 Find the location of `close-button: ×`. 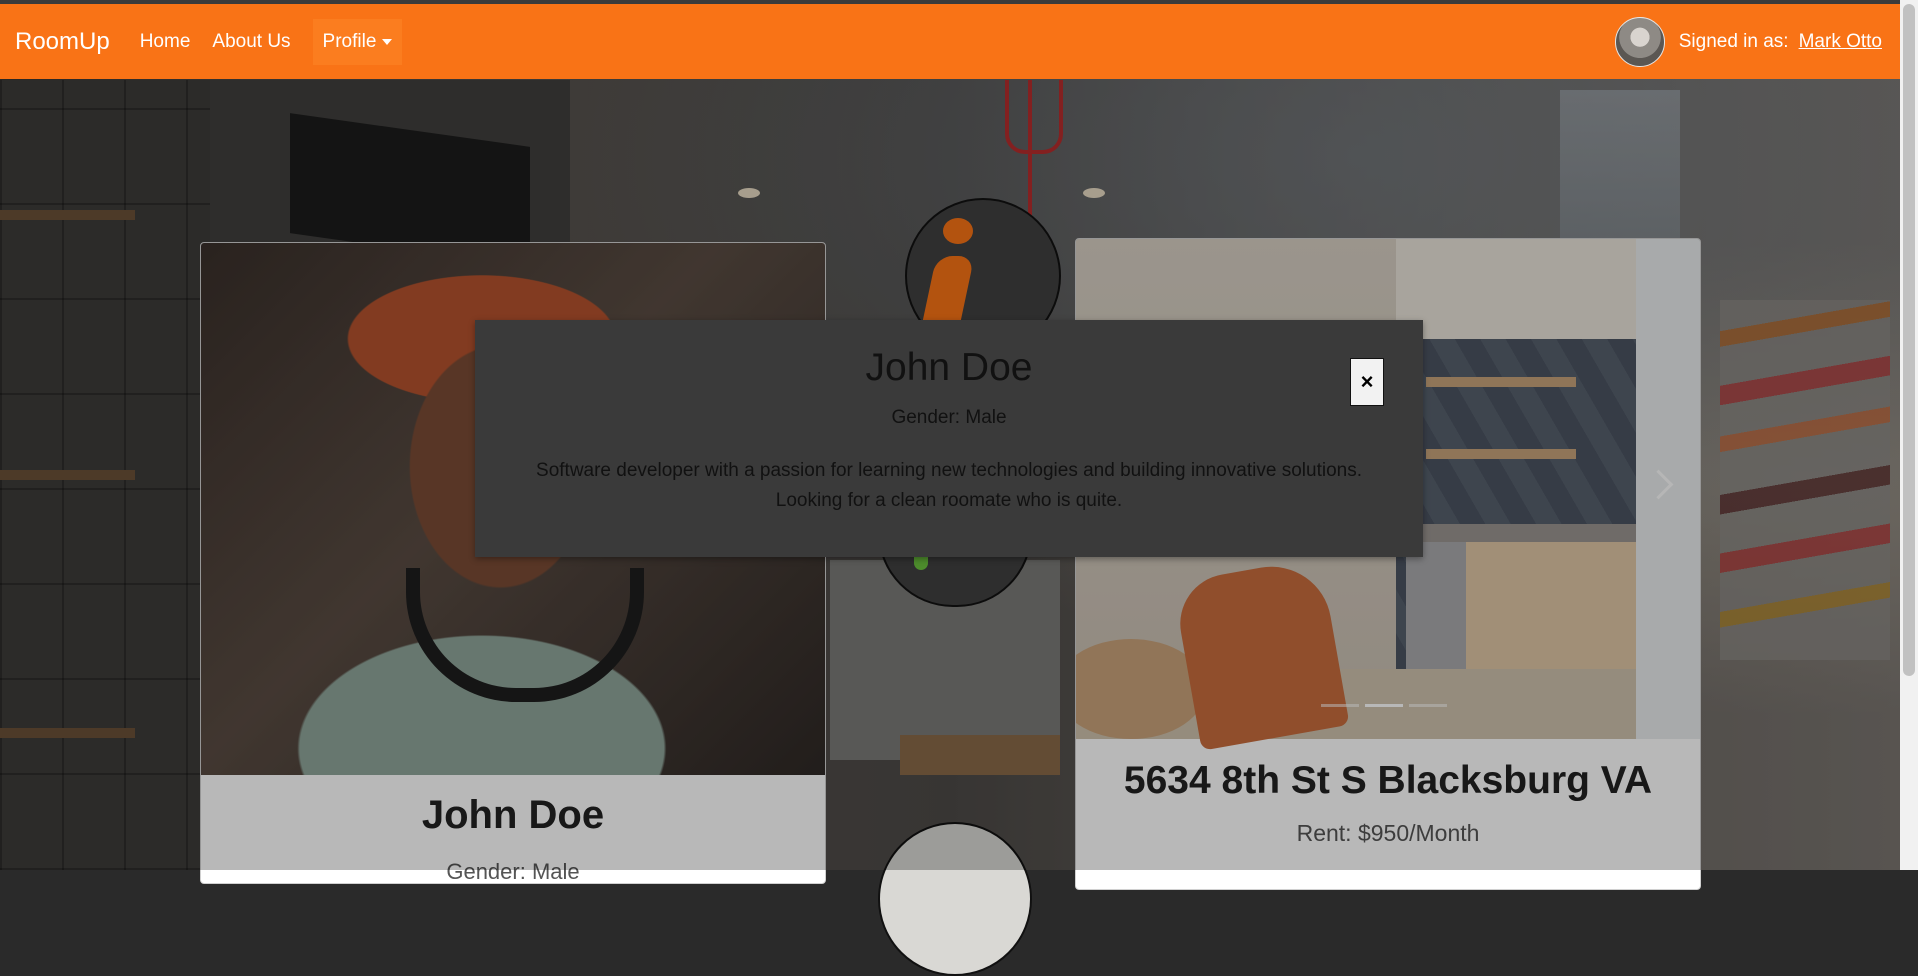

close-button: × is located at coordinates (1367, 382).